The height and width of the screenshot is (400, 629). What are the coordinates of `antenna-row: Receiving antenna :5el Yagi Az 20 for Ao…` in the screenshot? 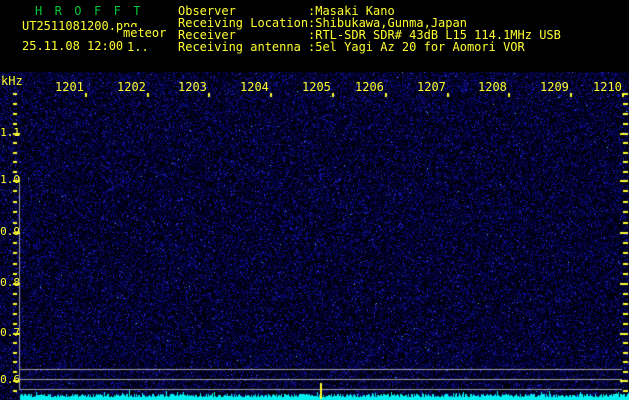 It's located at (314, 47).